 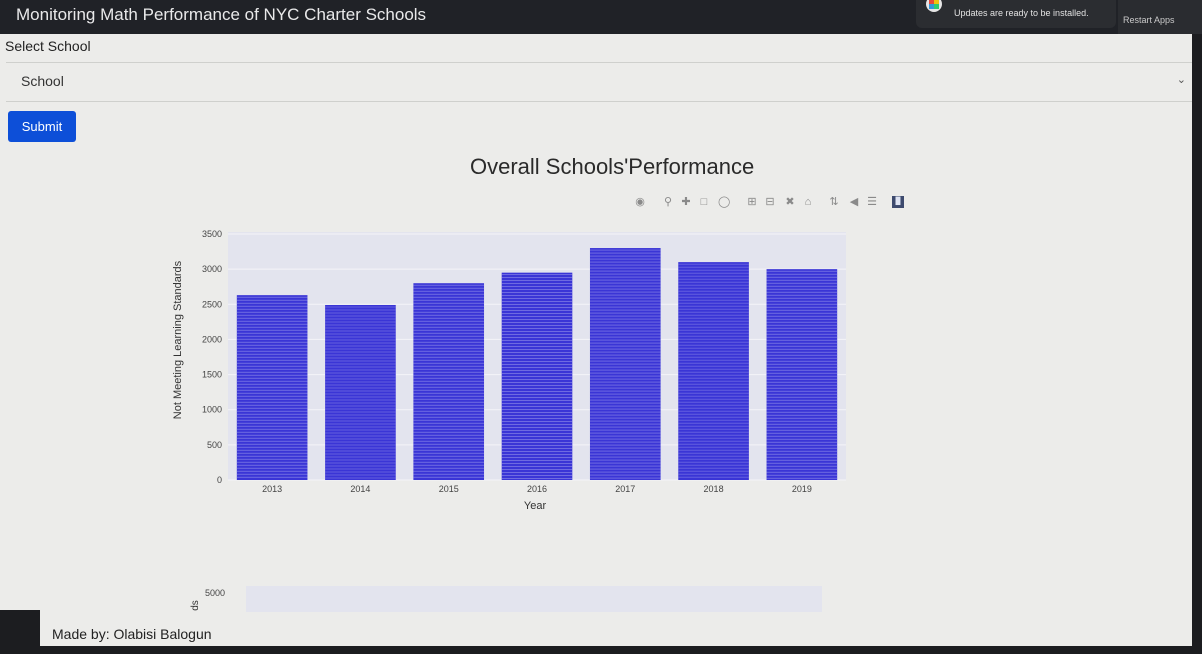 What do you see at coordinates (625, 489) in the screenshot?
I see `x-tick-label: 2017` at bounding box center [625, 489].